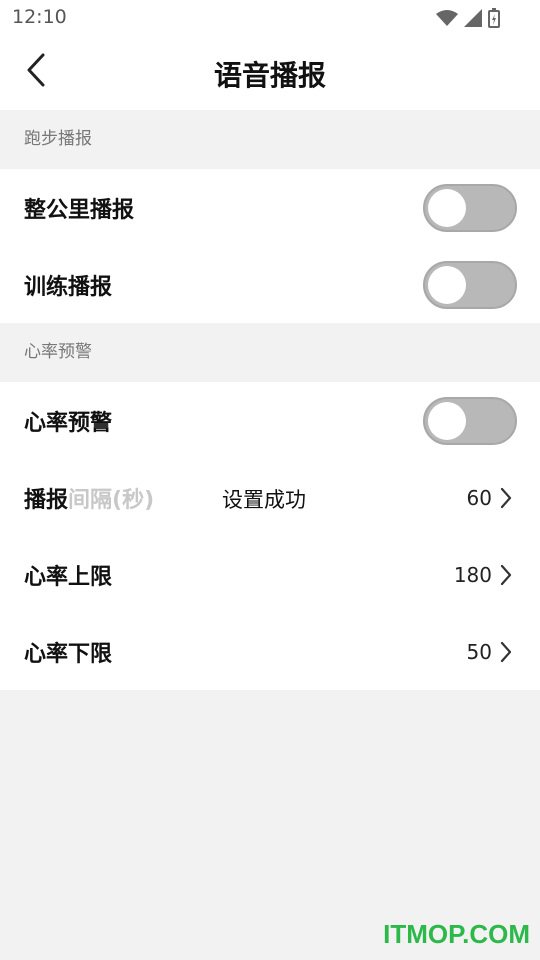 This screenshot has width=540, height=960. Describe the element at coordinates (270, 651) in the screenshot. I see `setting-row-heart-rate-lower: 心率下限 50` at that location.